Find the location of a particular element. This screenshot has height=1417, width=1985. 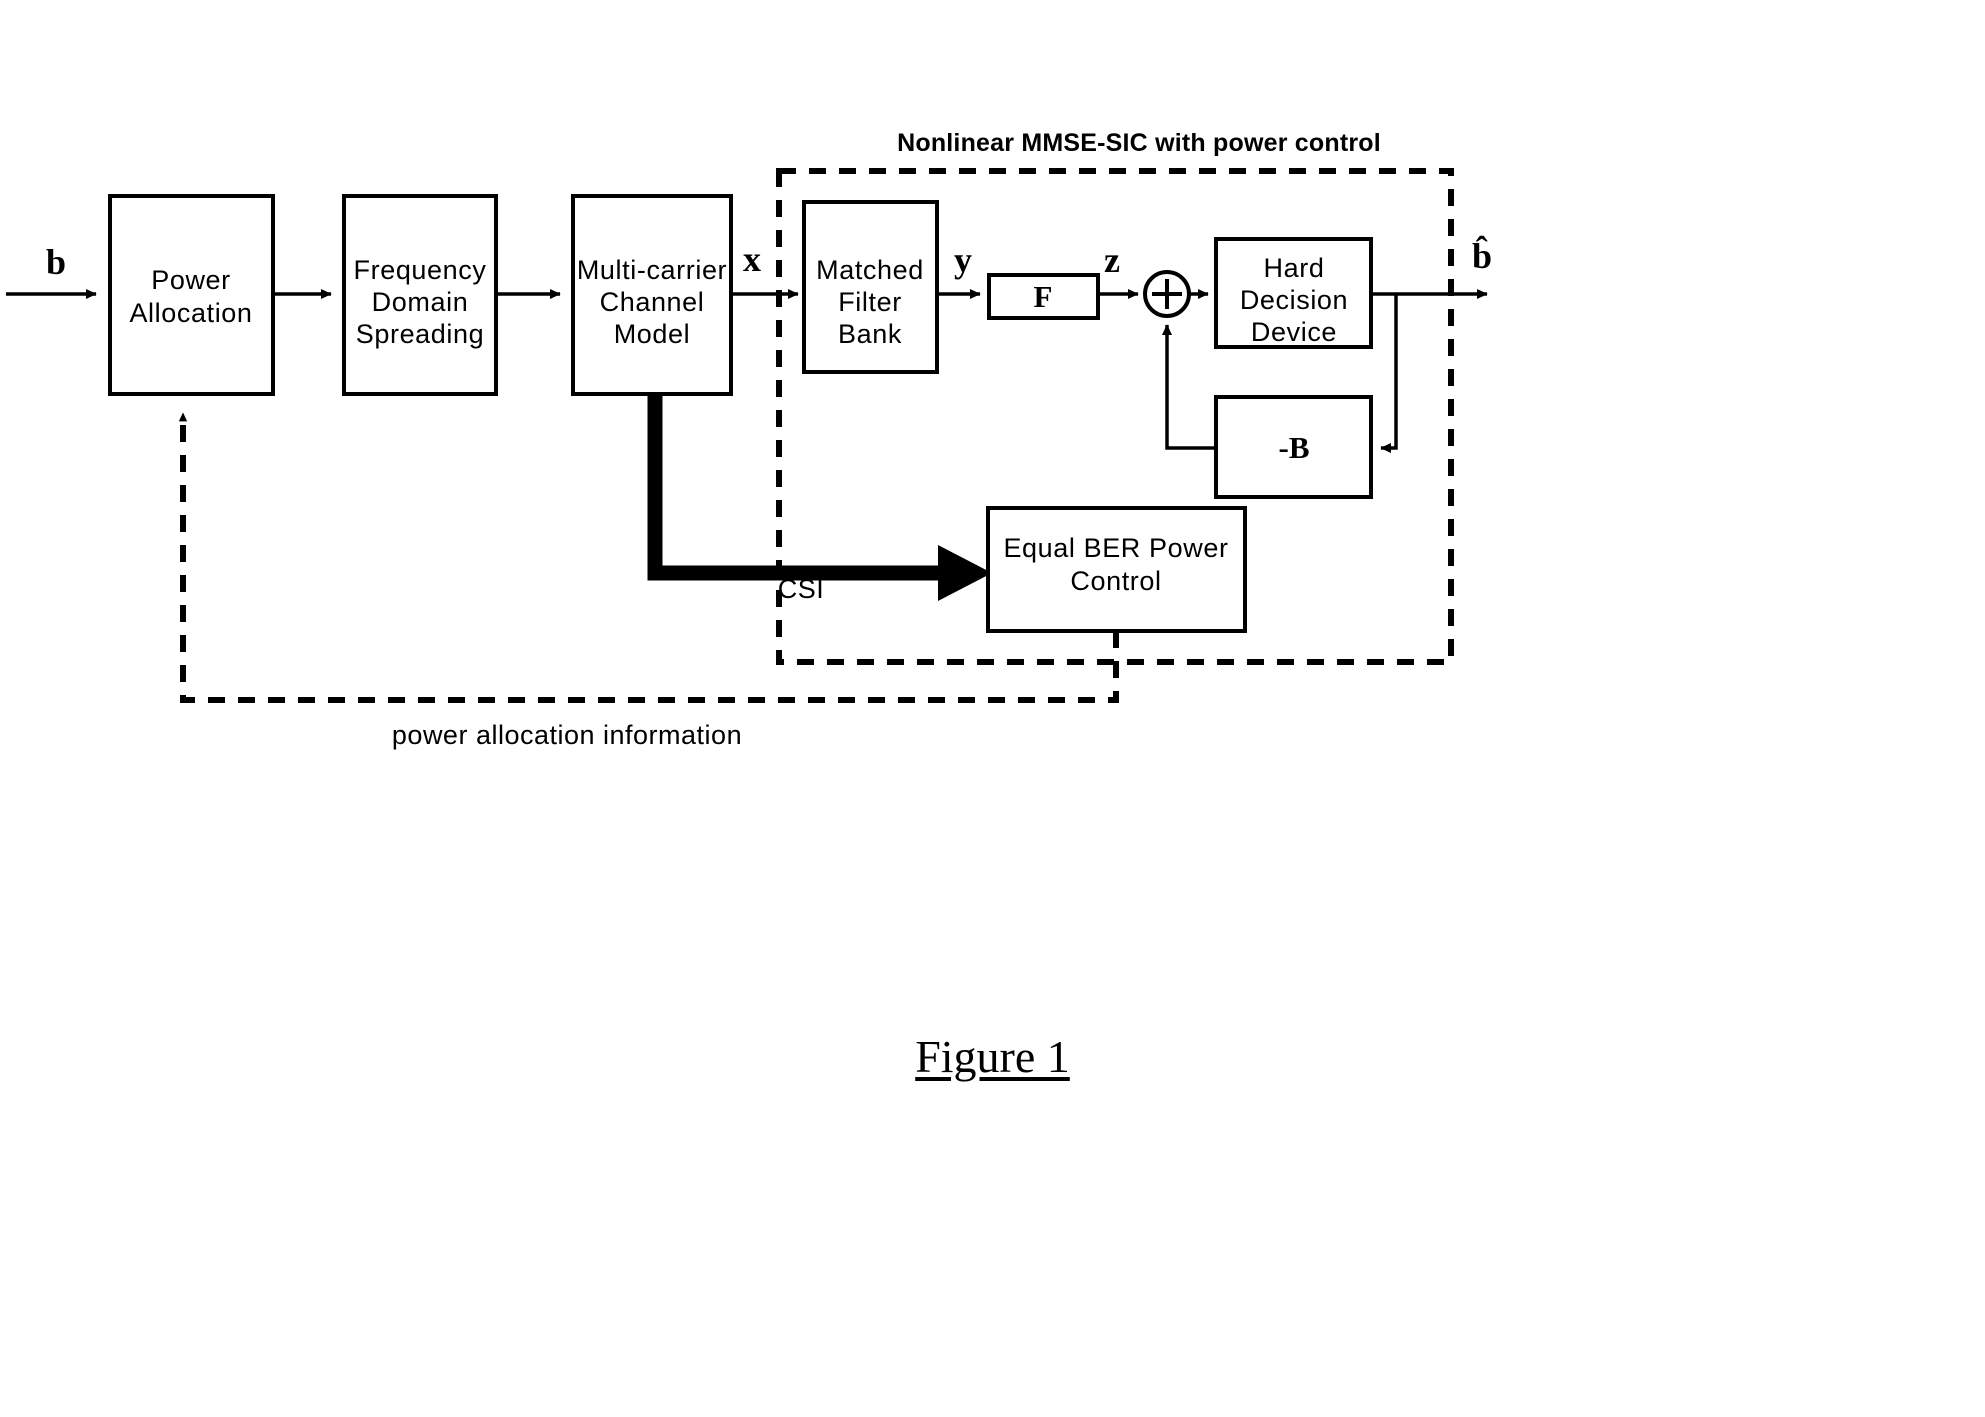

block-equal-ber-line-0: Equal BER Power is located at coordinates (1115, 548).